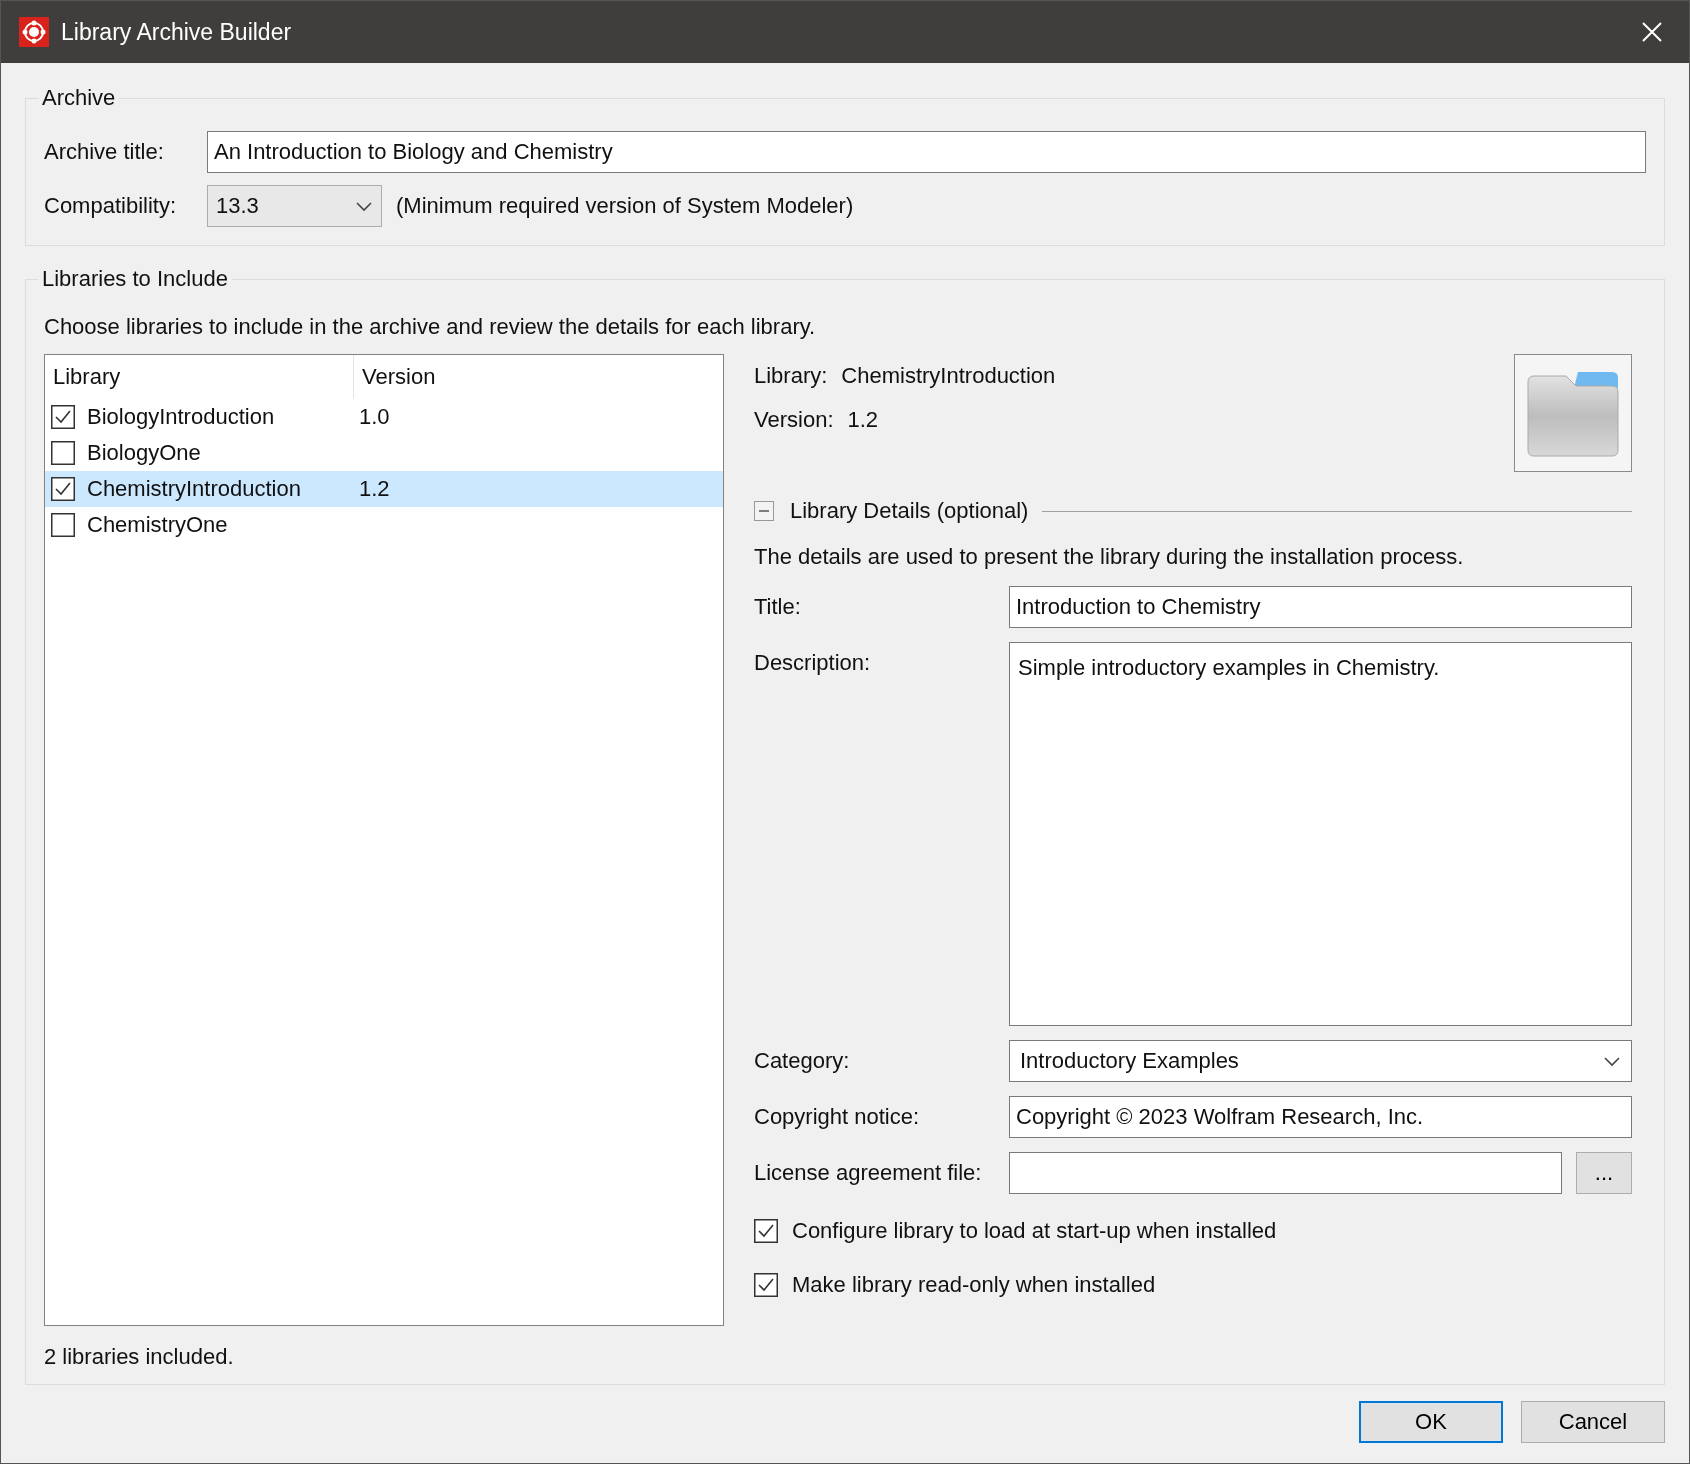  I want to click on library-name: ChemistryIntroduction, so click(194, 489).